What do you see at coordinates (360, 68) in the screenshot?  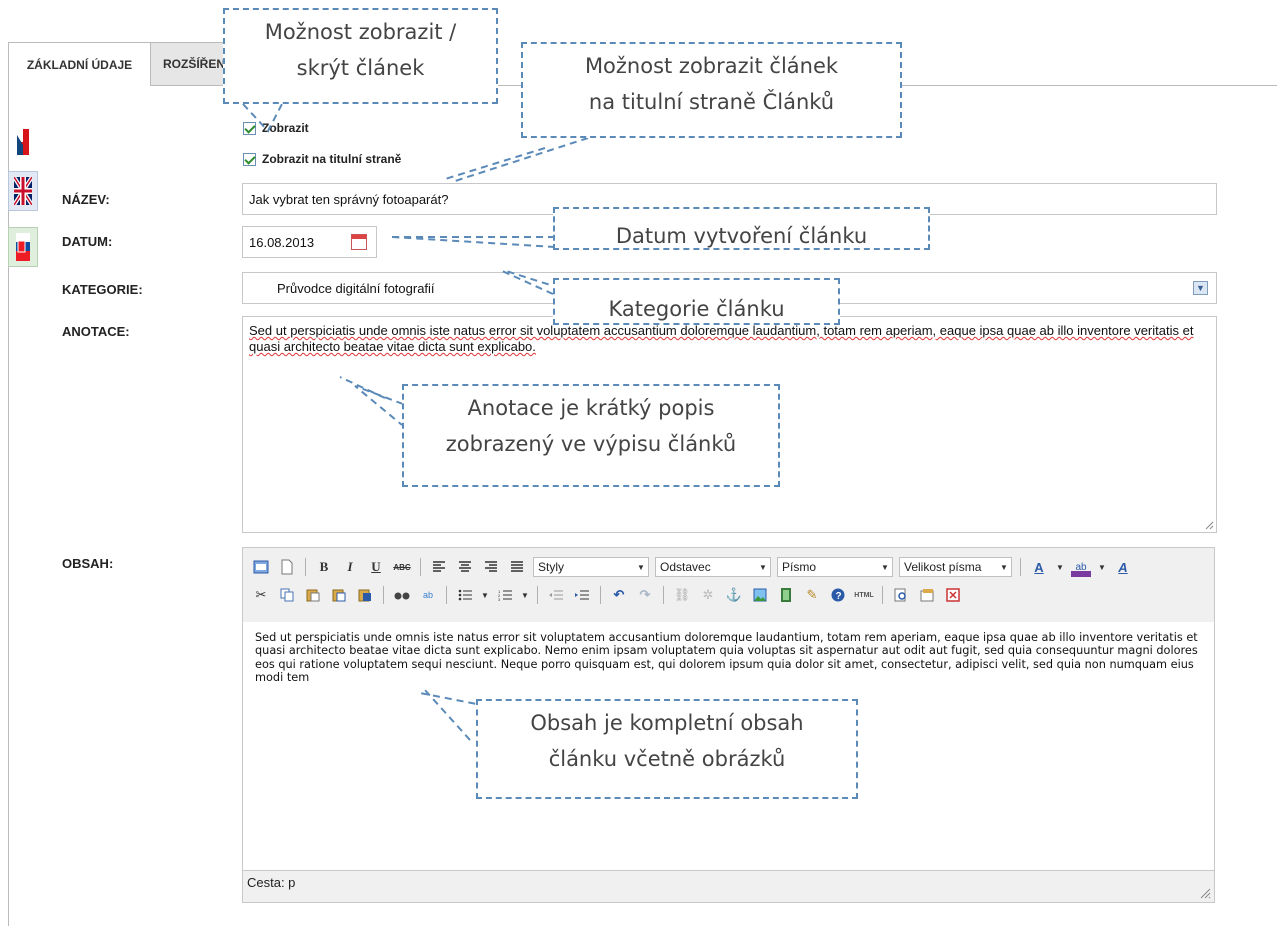 I see `callout-show-line2: skrýt článek` at bounding box center [360, 68].